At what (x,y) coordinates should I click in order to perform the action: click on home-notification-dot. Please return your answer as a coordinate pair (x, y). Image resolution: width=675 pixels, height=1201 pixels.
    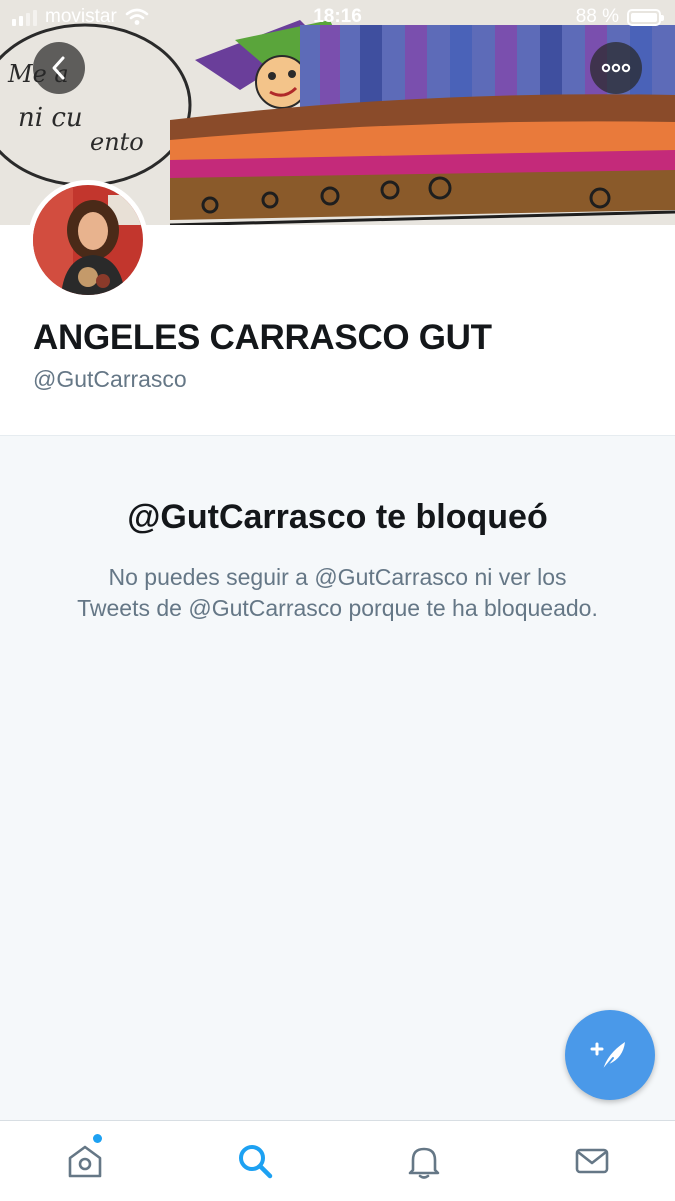
    Looking at the image, I should click on (97, 1138).